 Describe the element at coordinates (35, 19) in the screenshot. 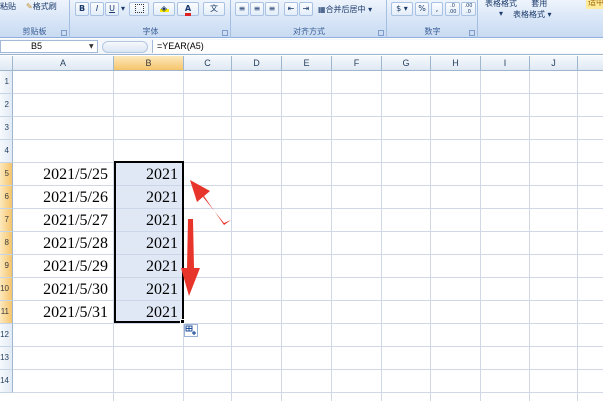

I see `clipboard-group: 粘贴 ✎格式刷 剪贴板` at that location.